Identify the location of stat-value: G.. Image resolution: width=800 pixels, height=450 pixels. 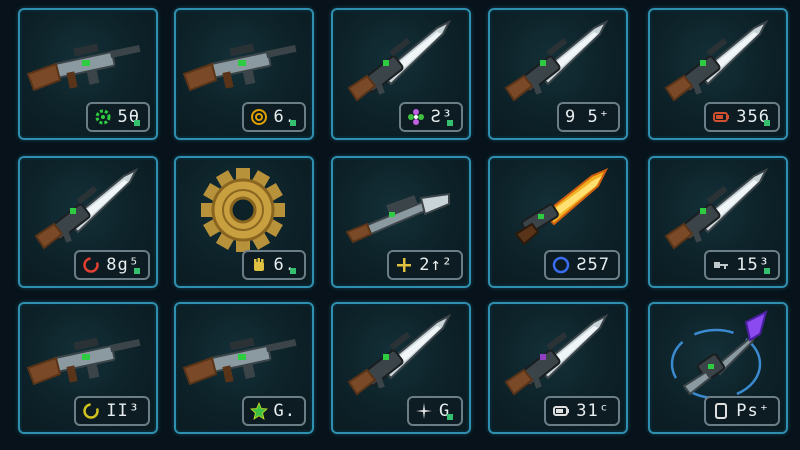
(284, 411).